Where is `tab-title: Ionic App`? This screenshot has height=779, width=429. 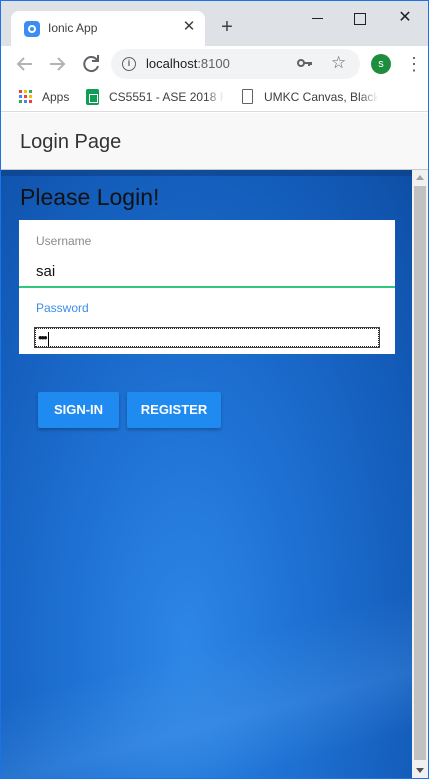 tab-title: Ionic App is located at coordinates (73, 28).